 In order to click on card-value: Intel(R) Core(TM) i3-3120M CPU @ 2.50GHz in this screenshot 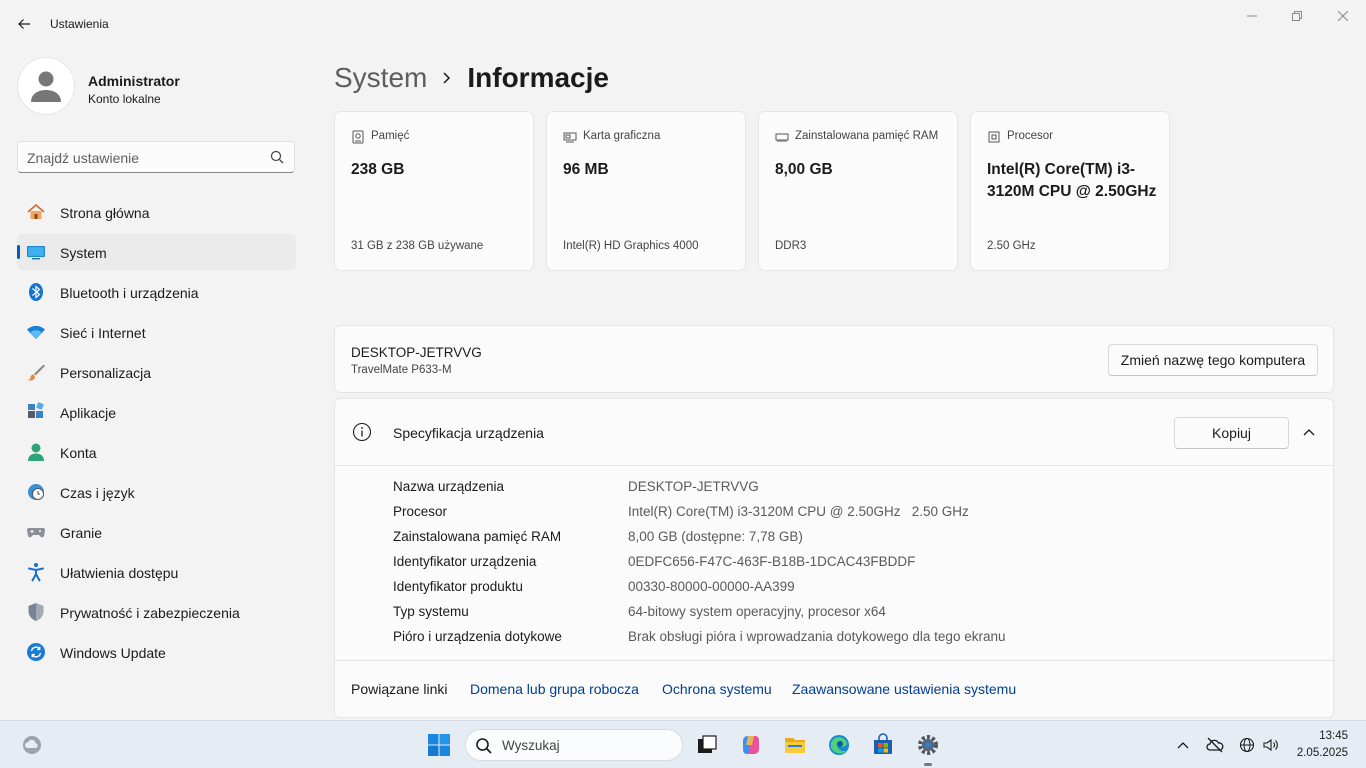, I will do `click(1072, 180)`.